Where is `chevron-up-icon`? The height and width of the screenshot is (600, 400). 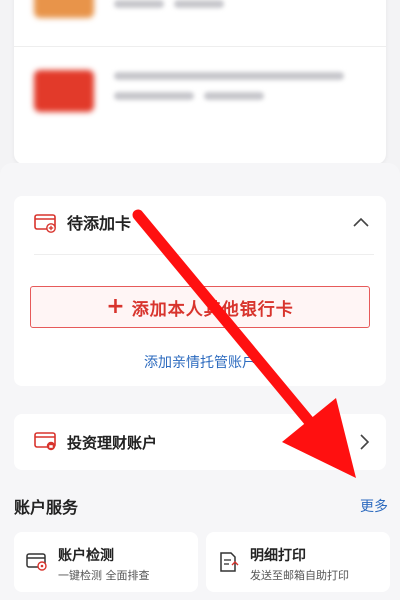
chevron-up-icon is located at coordinates (361, 222).